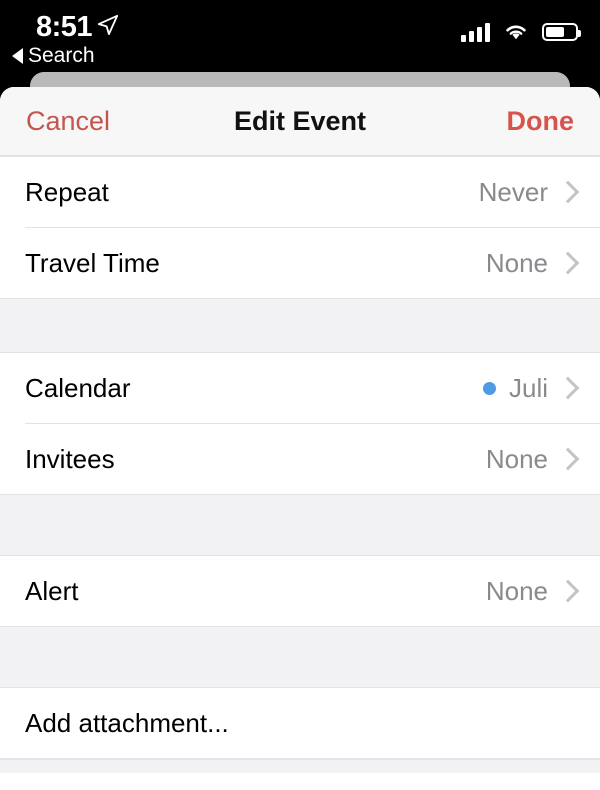  Describe the element at coordinates (70, 459) in the screenshot. I see `row-label: Invitees` at that location.